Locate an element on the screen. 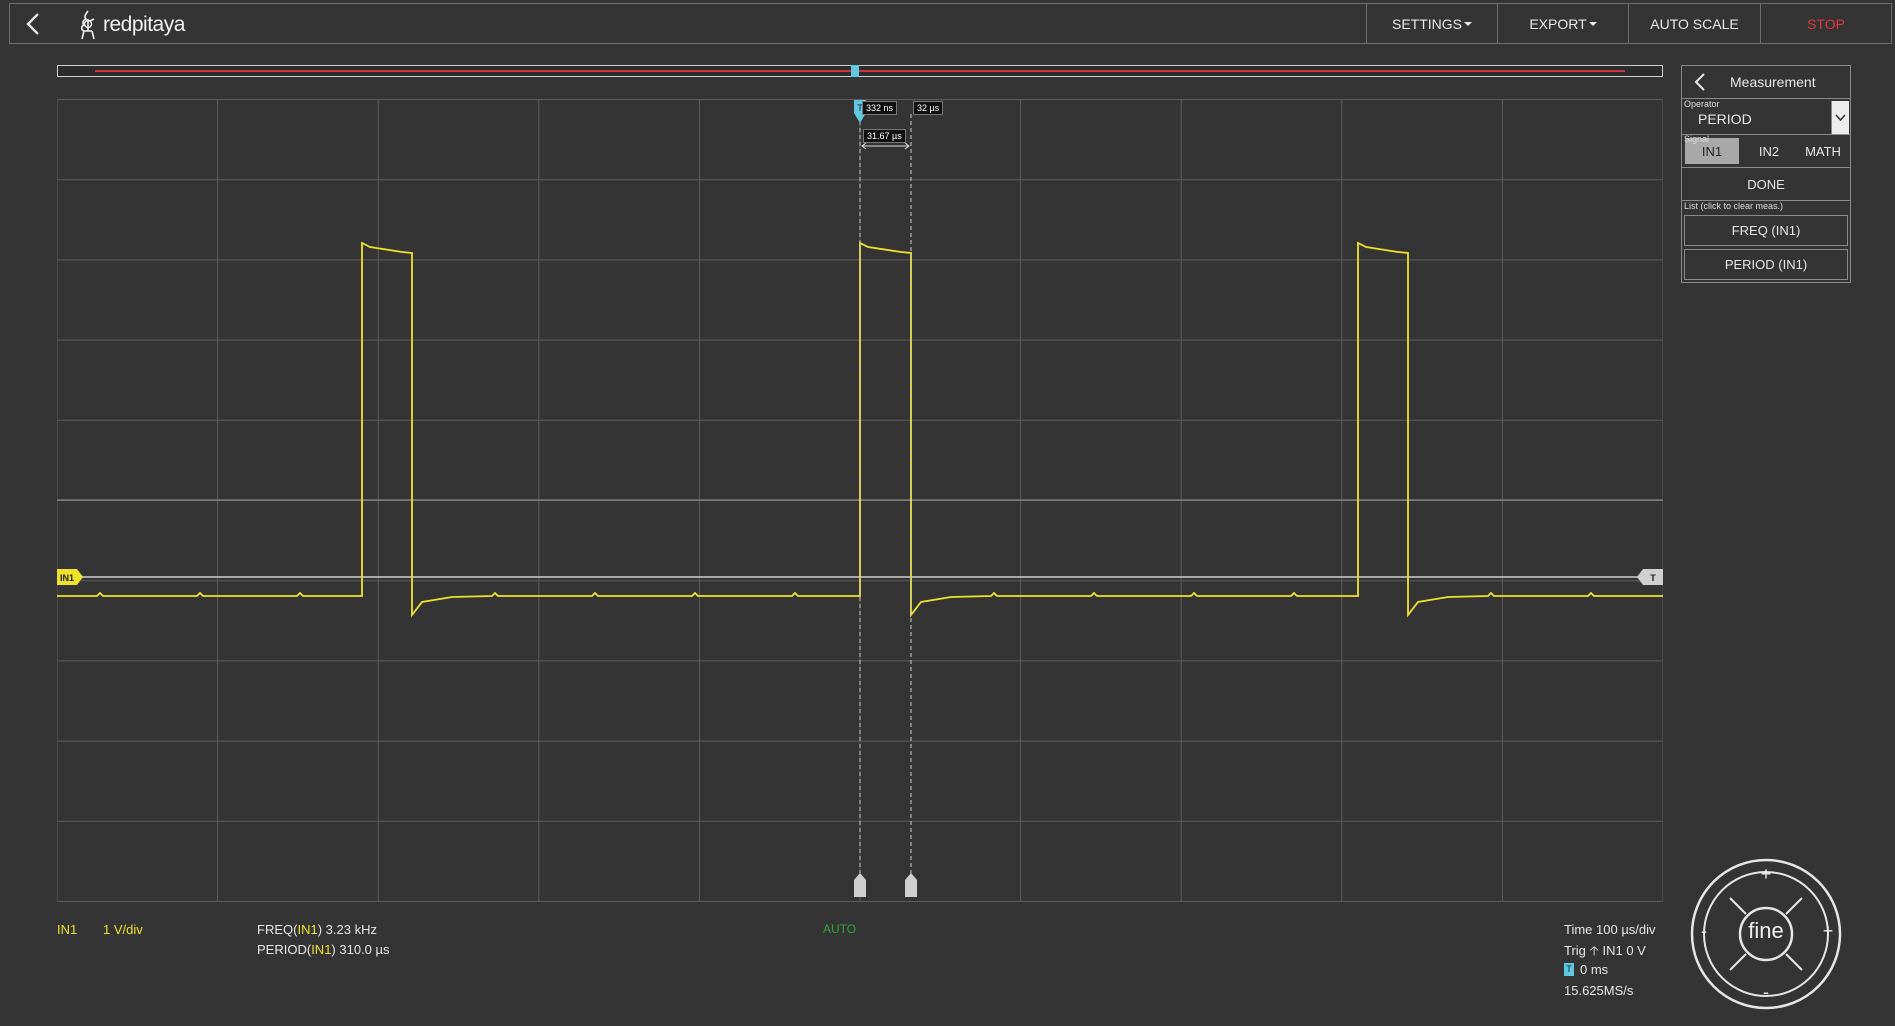 This screenshot has height=1026, width=1895. chevron-down-icon is located at coordinates (1840, 118).